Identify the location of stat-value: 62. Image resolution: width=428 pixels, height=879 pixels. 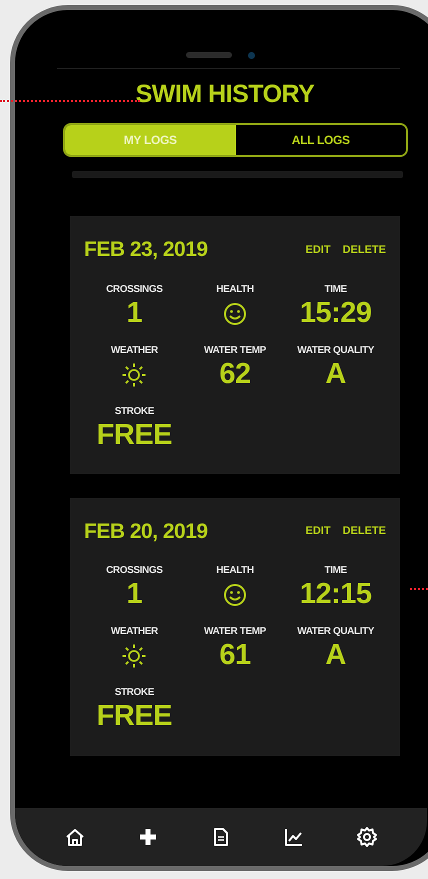
(235, 374).